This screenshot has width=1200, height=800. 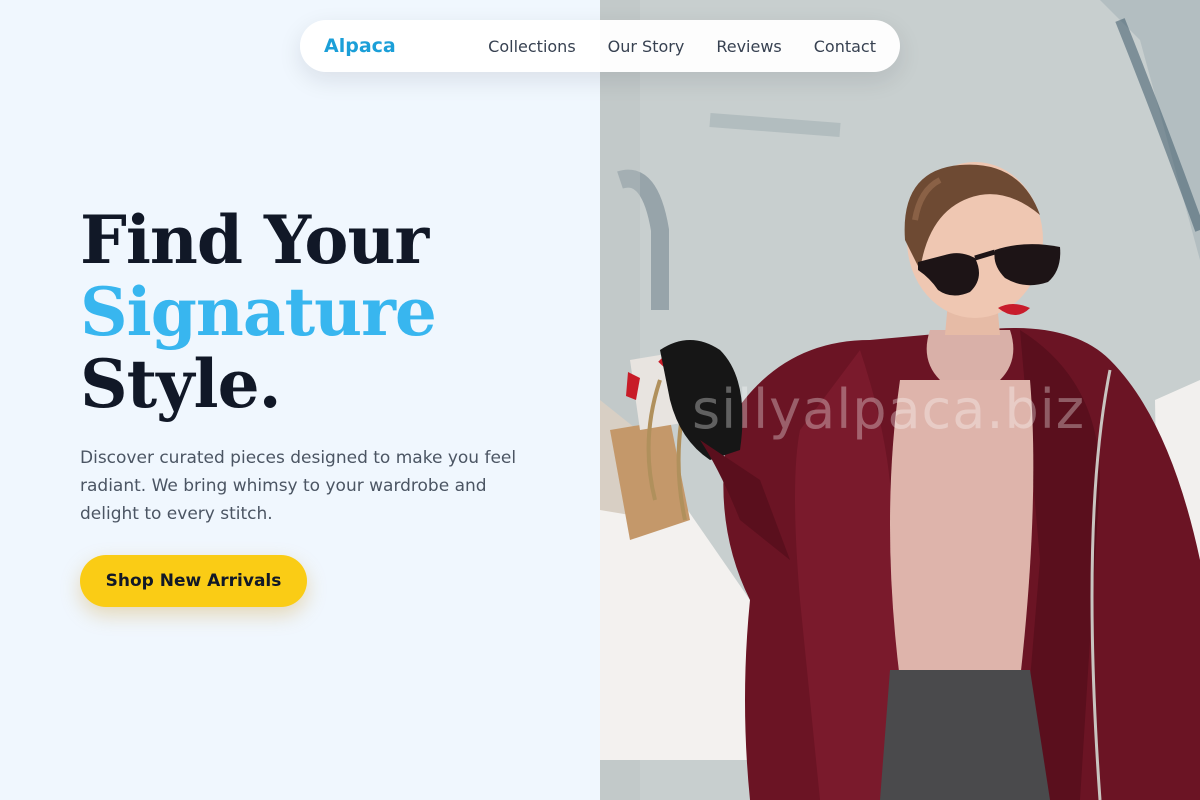 I want to click on shop-new-arrivals-button: Shop New Arrivals, so click(x=193, y=581).